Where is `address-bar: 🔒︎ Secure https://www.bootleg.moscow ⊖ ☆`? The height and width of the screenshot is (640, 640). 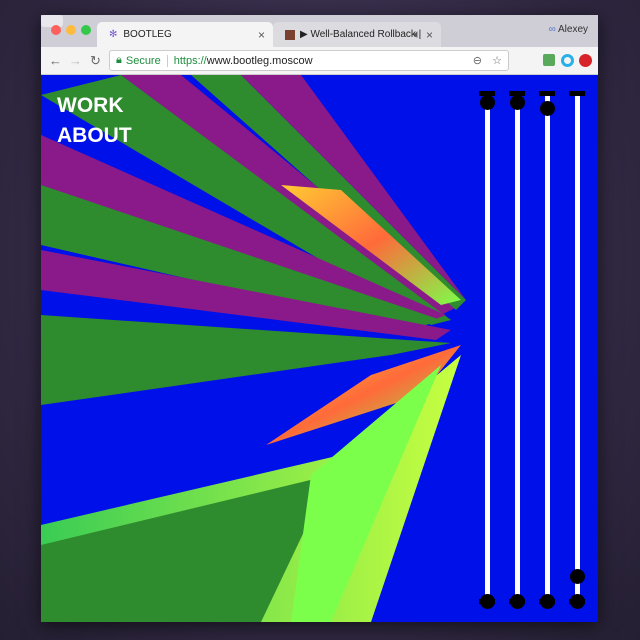 address-bar: 🔒︎ Secure https://www.bootleg.moscow ⊖ ☆ is located at coordinates (309, 60).